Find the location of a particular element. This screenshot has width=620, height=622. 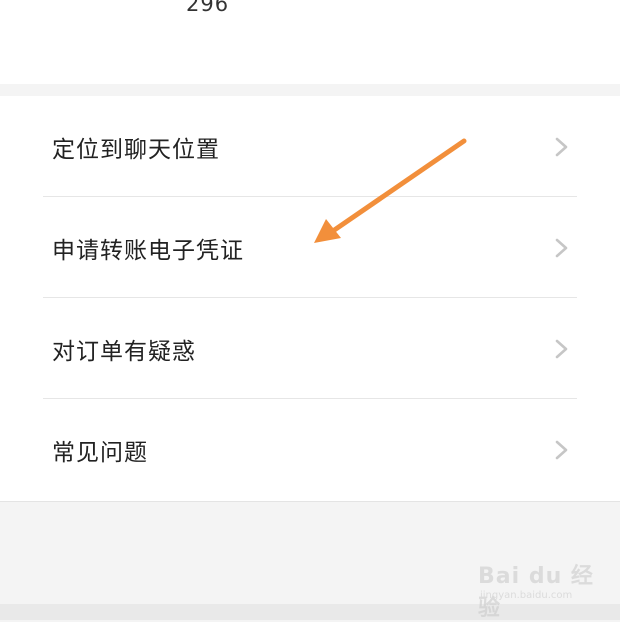

watermark-subtext: jingyan.baidu.com is located at coordinates (526, 595).